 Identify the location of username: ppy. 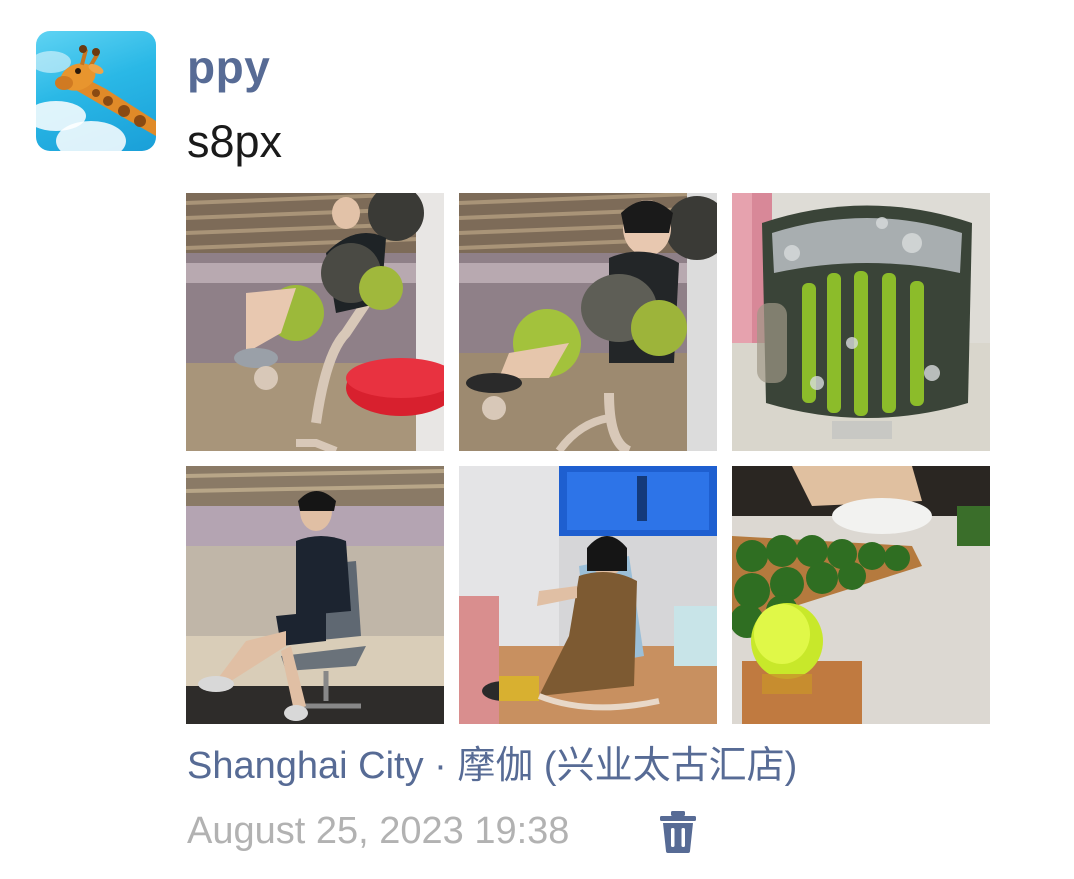
(228, 67).